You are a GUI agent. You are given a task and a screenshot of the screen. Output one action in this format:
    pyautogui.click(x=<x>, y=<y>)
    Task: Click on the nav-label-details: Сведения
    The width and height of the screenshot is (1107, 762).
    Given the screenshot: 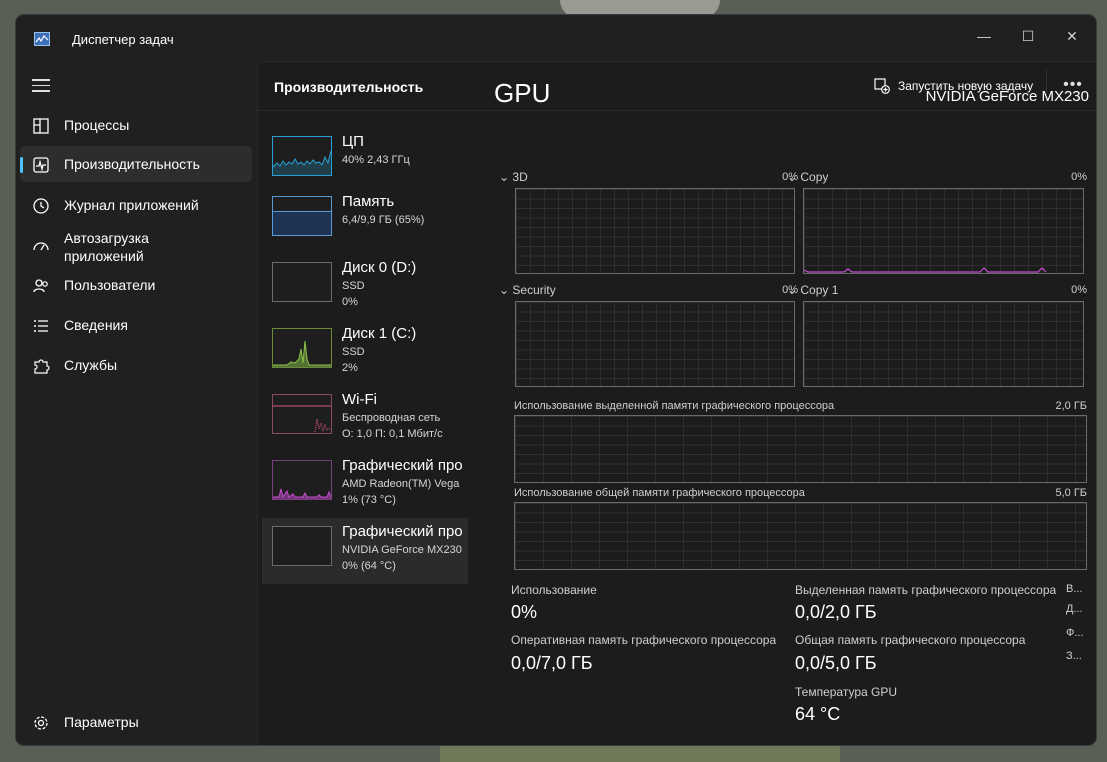 What is the action you would take?
    pyautogui.click(x=96, y=325)
    